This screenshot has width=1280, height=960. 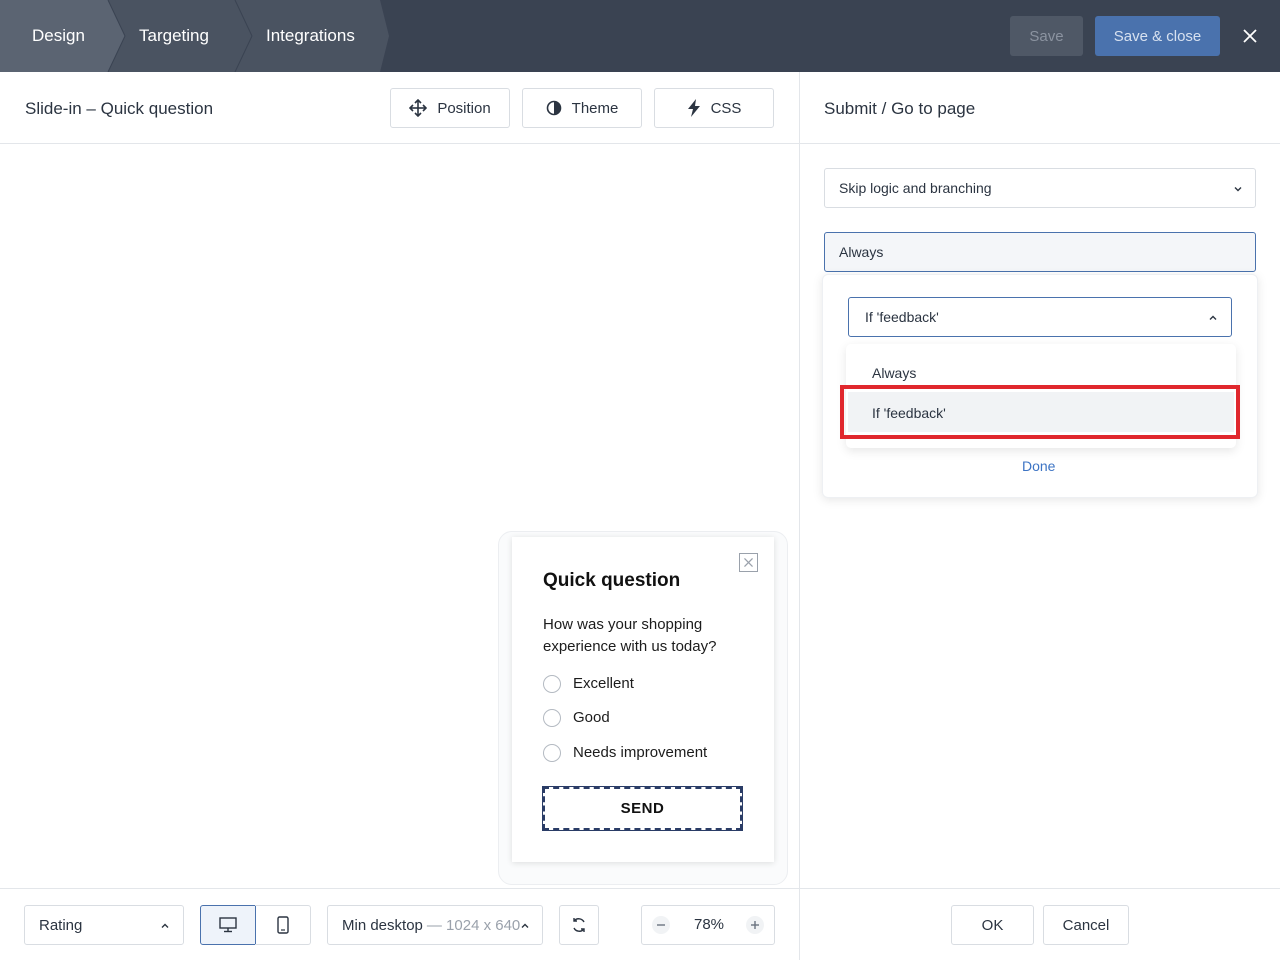 I want to click on cancel-button: Cancel, so click(x=1086, y=925).